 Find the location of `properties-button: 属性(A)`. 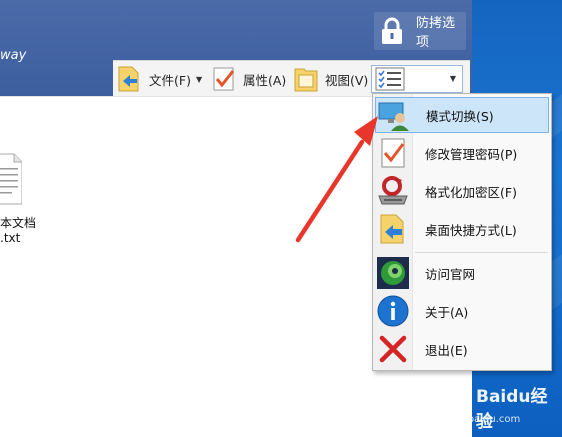

properties-button: 属性(A) is located at coordinates (248, 79).